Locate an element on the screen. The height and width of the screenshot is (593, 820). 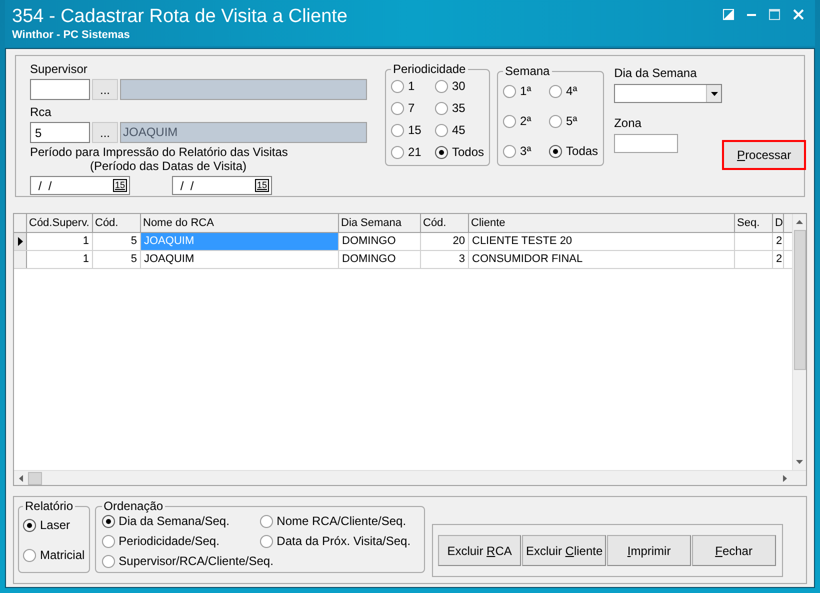
column-header: D is located at coordinates (778, 223).